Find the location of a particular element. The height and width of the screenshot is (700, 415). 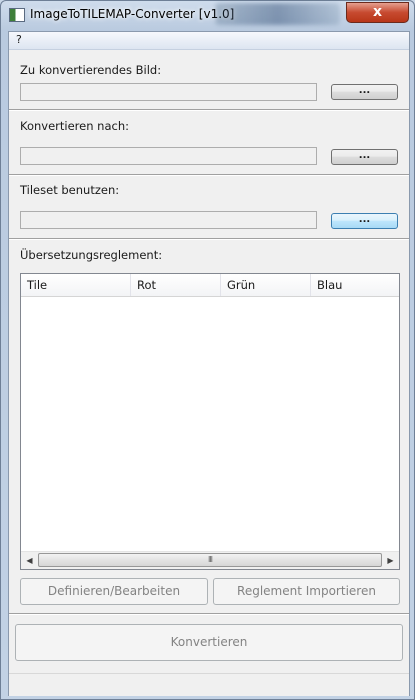

column-header-tile: Tile is located at coordinates (76, 285).